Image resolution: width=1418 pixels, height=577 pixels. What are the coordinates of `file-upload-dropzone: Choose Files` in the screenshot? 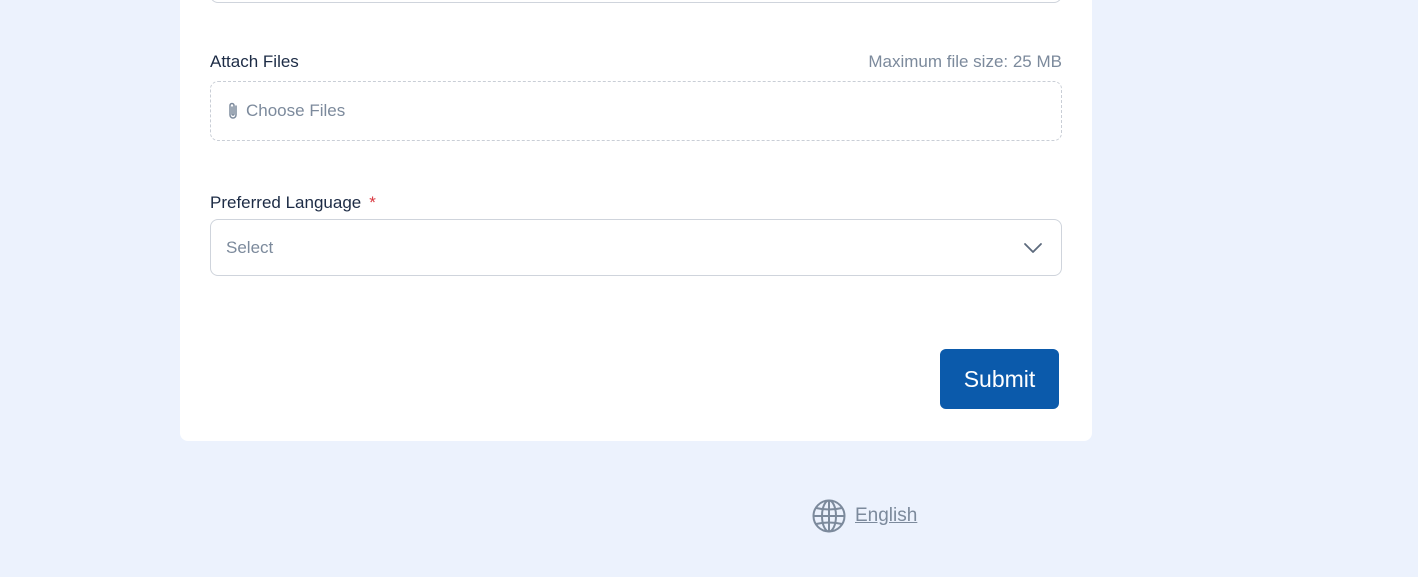 It's located at (636, 111).